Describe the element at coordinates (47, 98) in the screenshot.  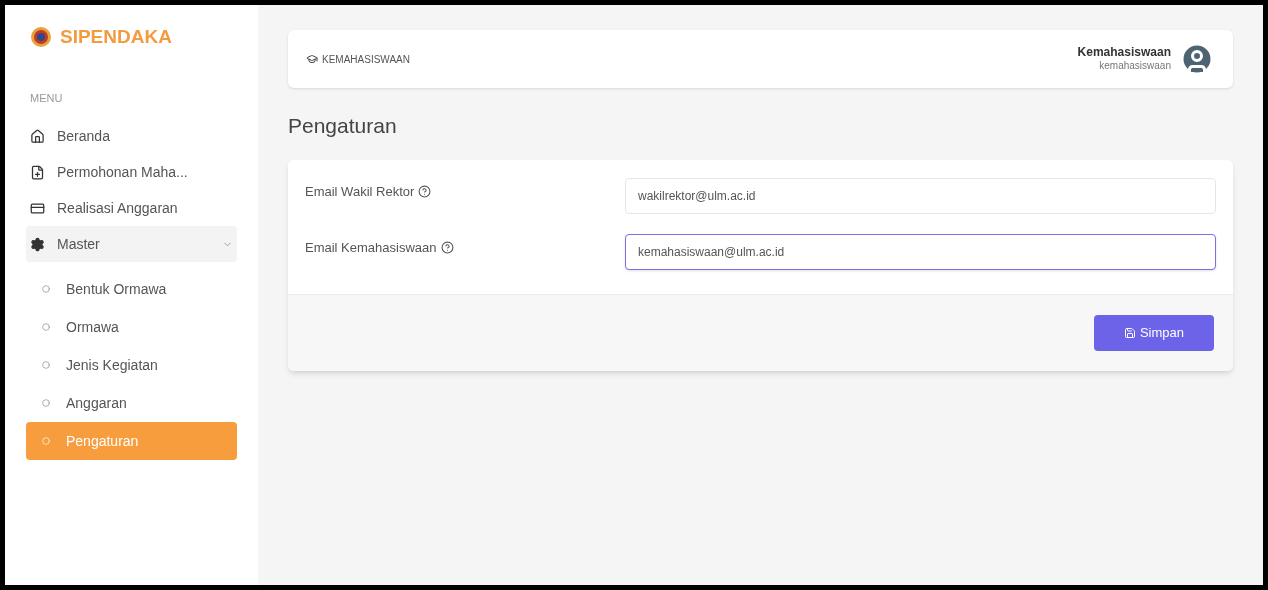
I see `menu-heading: MENU` at that location.